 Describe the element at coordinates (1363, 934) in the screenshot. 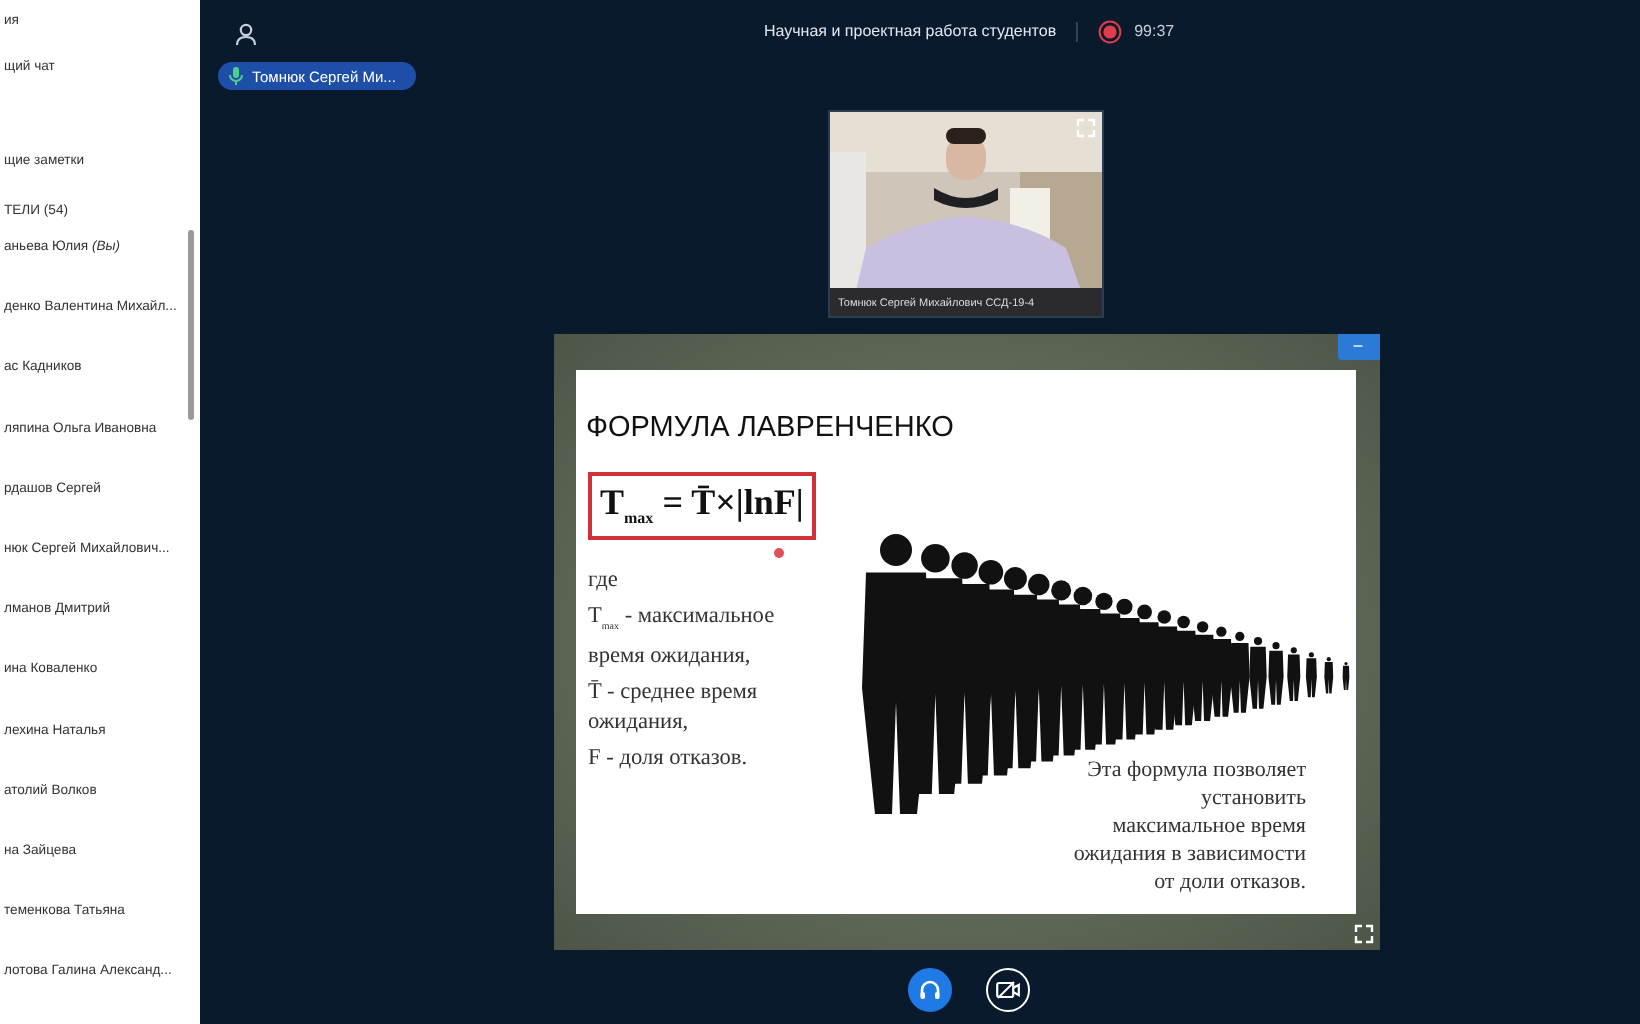

I see `expand-icon` at that location.